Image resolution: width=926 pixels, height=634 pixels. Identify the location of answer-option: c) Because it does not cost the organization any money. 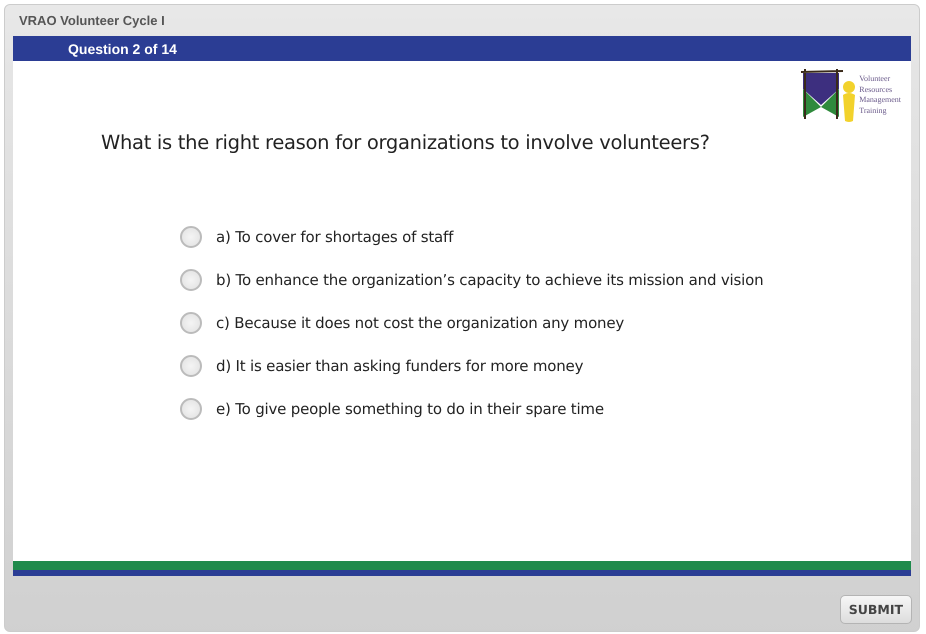
(420, 323).